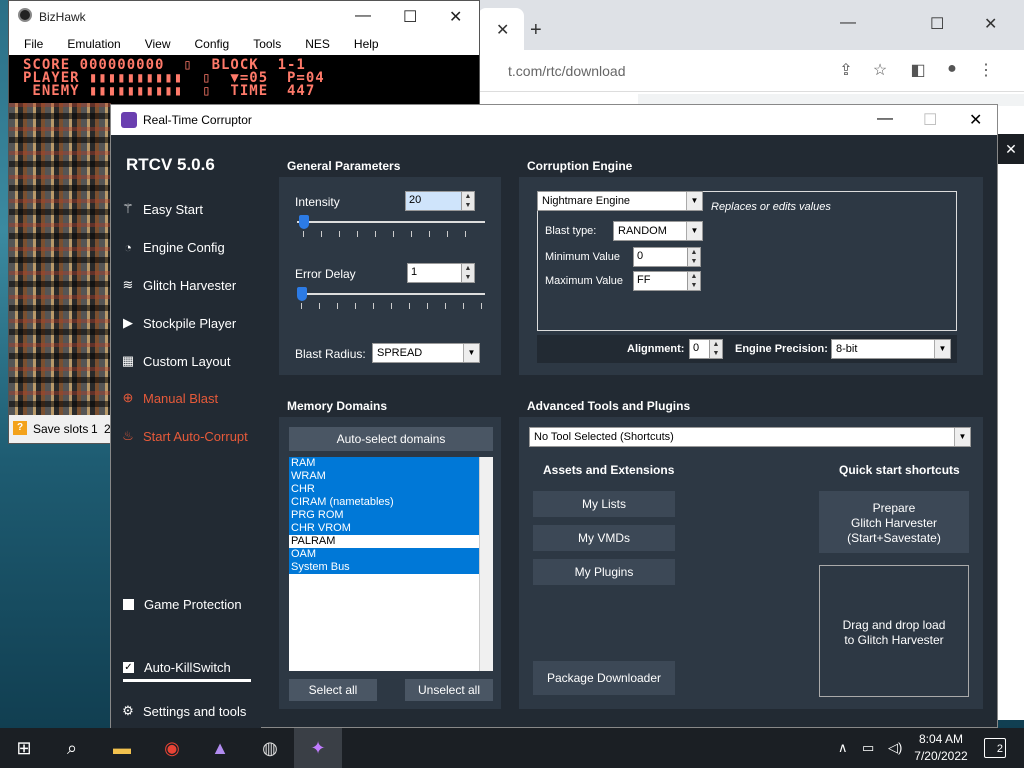 The width and height of the screenshot is (1024, 768). What do you see at coordinates (694, 257) in the screenshot?
I see `min-value-spinner: ▲ ▼` at bounding box center [694, 257].